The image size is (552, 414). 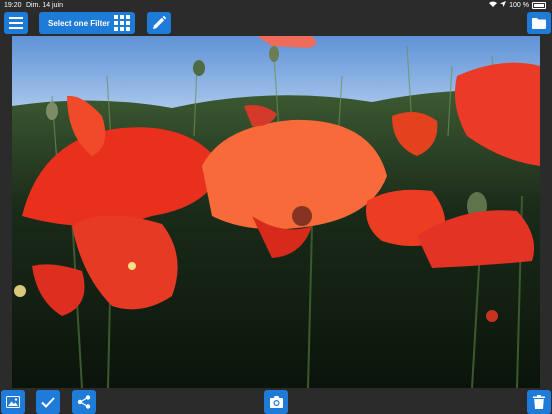 What do you see at coordinates (44, 5) in the screenshot?
I see `status-date: Dim. 14 juin` at bounding box center [44, 5].